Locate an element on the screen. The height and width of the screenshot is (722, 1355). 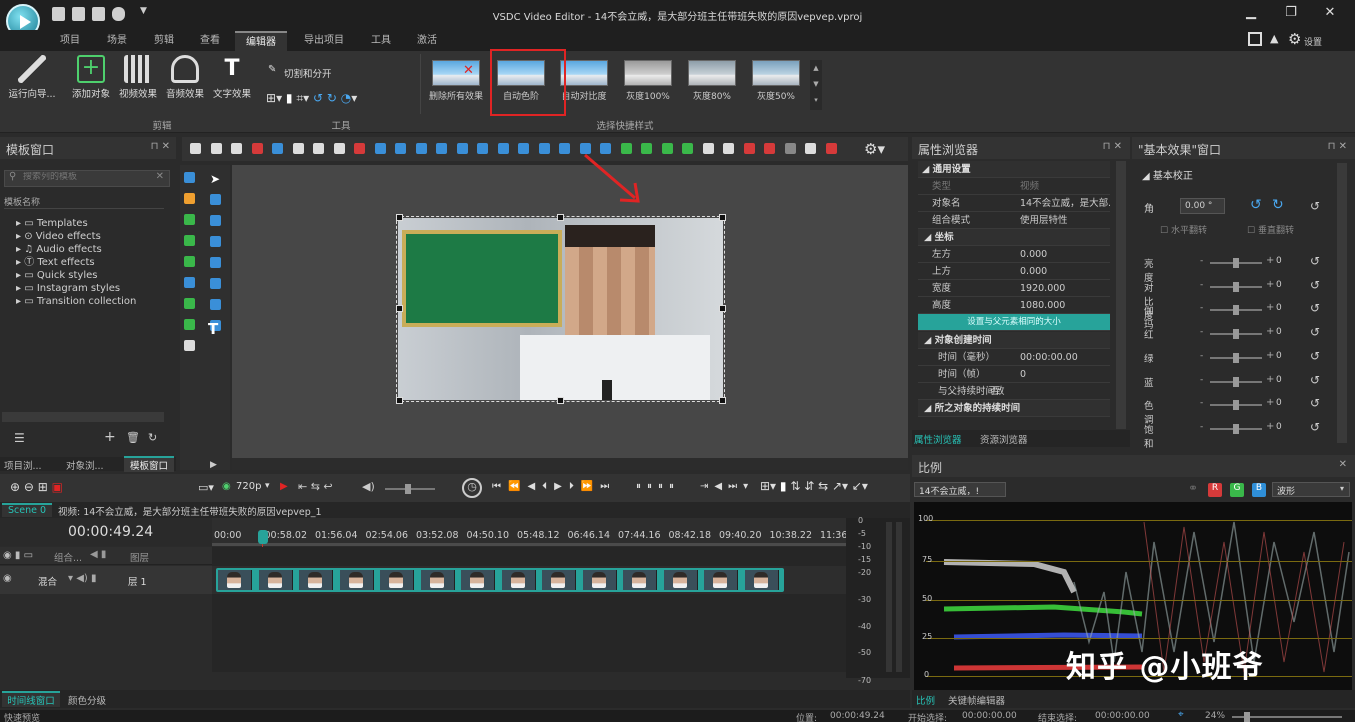
tab-view: 查看 is located at coordinates (210, 41).